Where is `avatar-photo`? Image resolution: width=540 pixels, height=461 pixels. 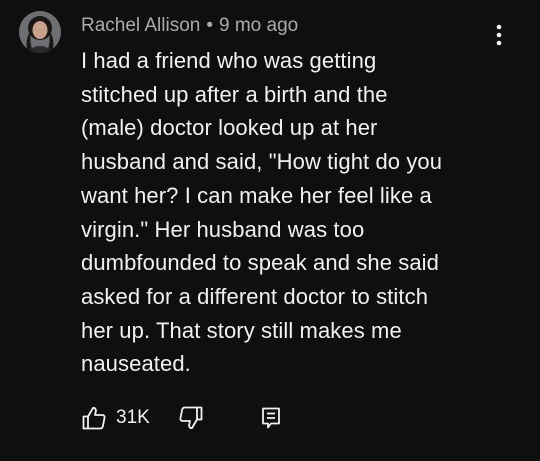 avatar-photo is located at coordinates (40, 32).